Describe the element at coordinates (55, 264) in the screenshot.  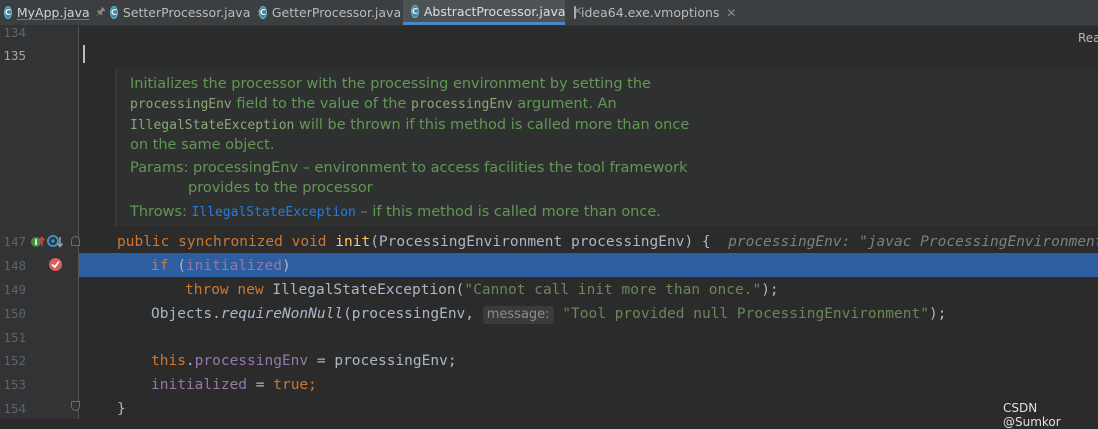
I see `breakpoint-icon` at that location.